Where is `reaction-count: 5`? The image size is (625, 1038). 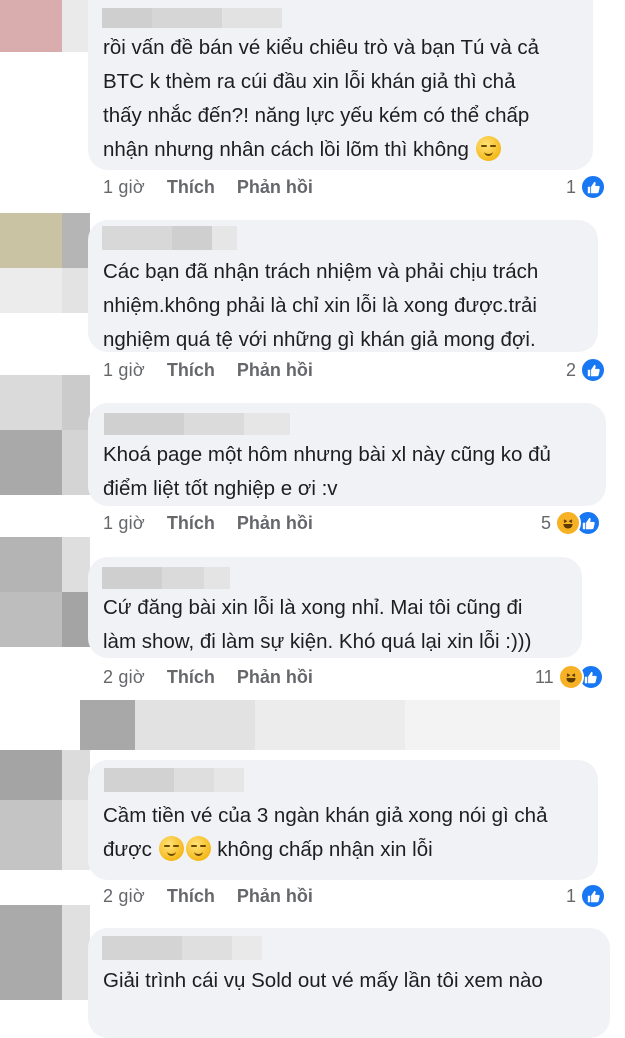 reaction-count: 5 is located at coordinates (546, 522).